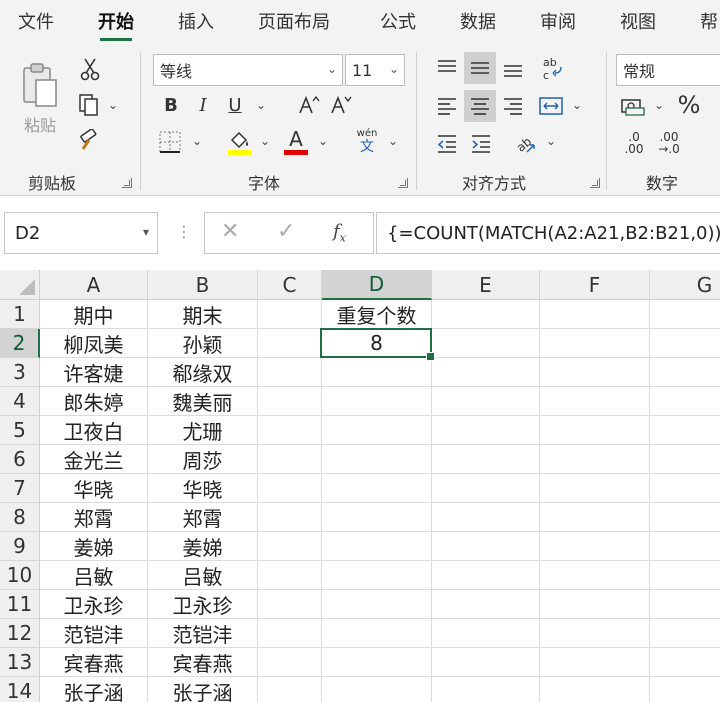 The height and width of the screenshot is (702, 720). Describe the element at coordinates (89, 141) in the screenshot. I see `format-painter-button` at that location.